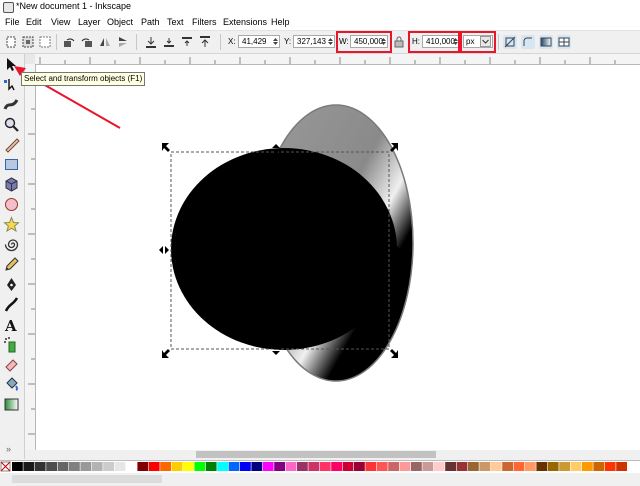 This screenshot has height=486, width=640. I want to click on ellipse-tool-icon, so click(11, 204).